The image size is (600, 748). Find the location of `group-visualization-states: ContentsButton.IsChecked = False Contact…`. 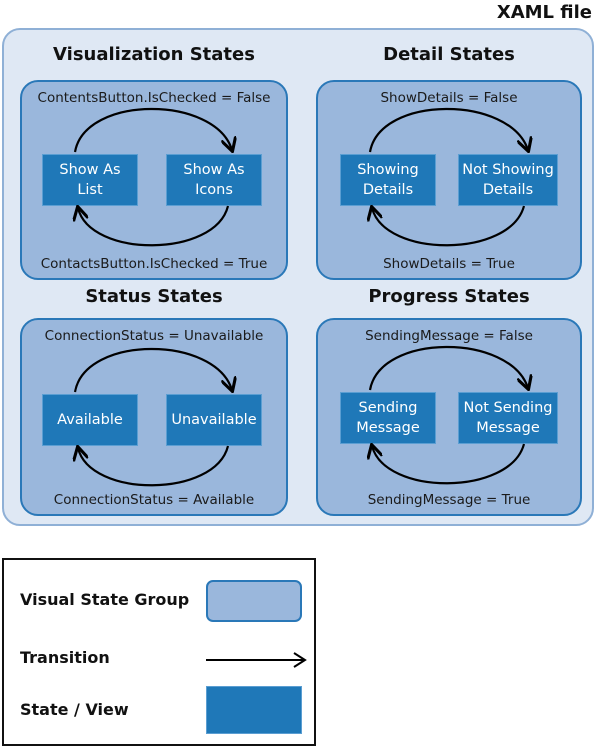

group-visualization-states: ContentsButton.IsChecked = False Contact… is located at coordinates (154, 180).